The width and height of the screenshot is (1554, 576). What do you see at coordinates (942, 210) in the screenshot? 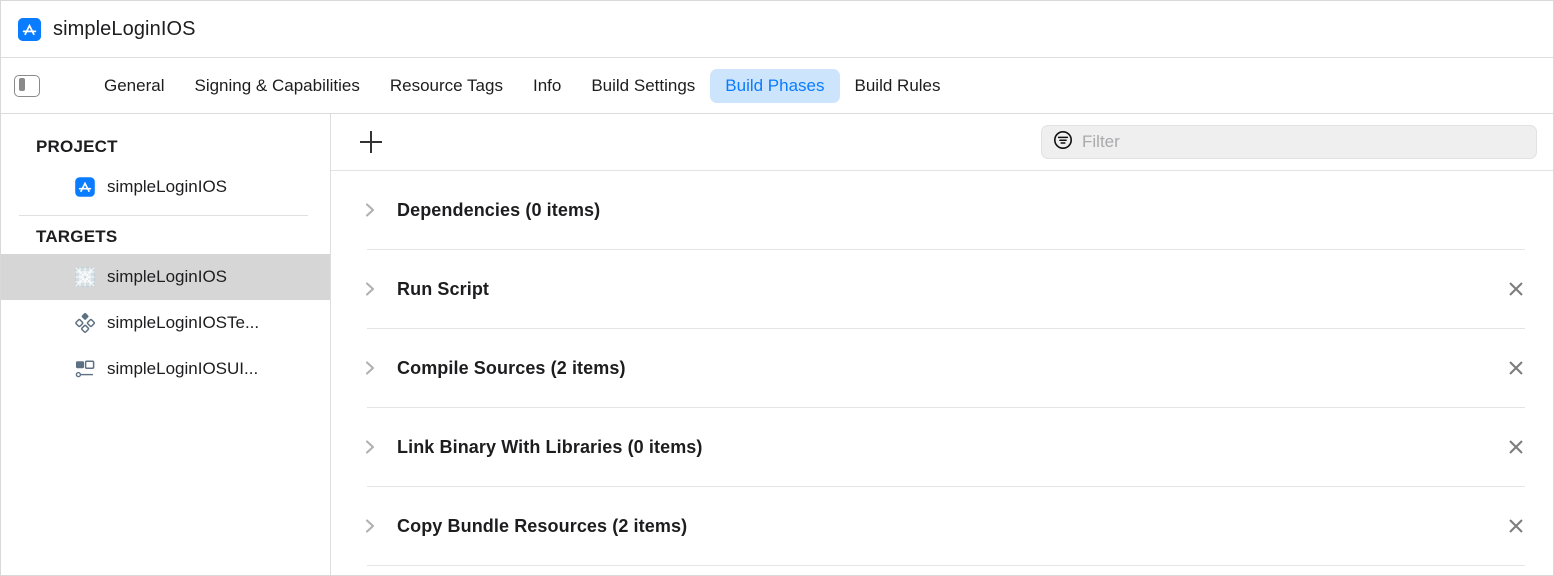
I see `build-phase-row: Dependencies (0 items)` at bounding box center [942, 210].